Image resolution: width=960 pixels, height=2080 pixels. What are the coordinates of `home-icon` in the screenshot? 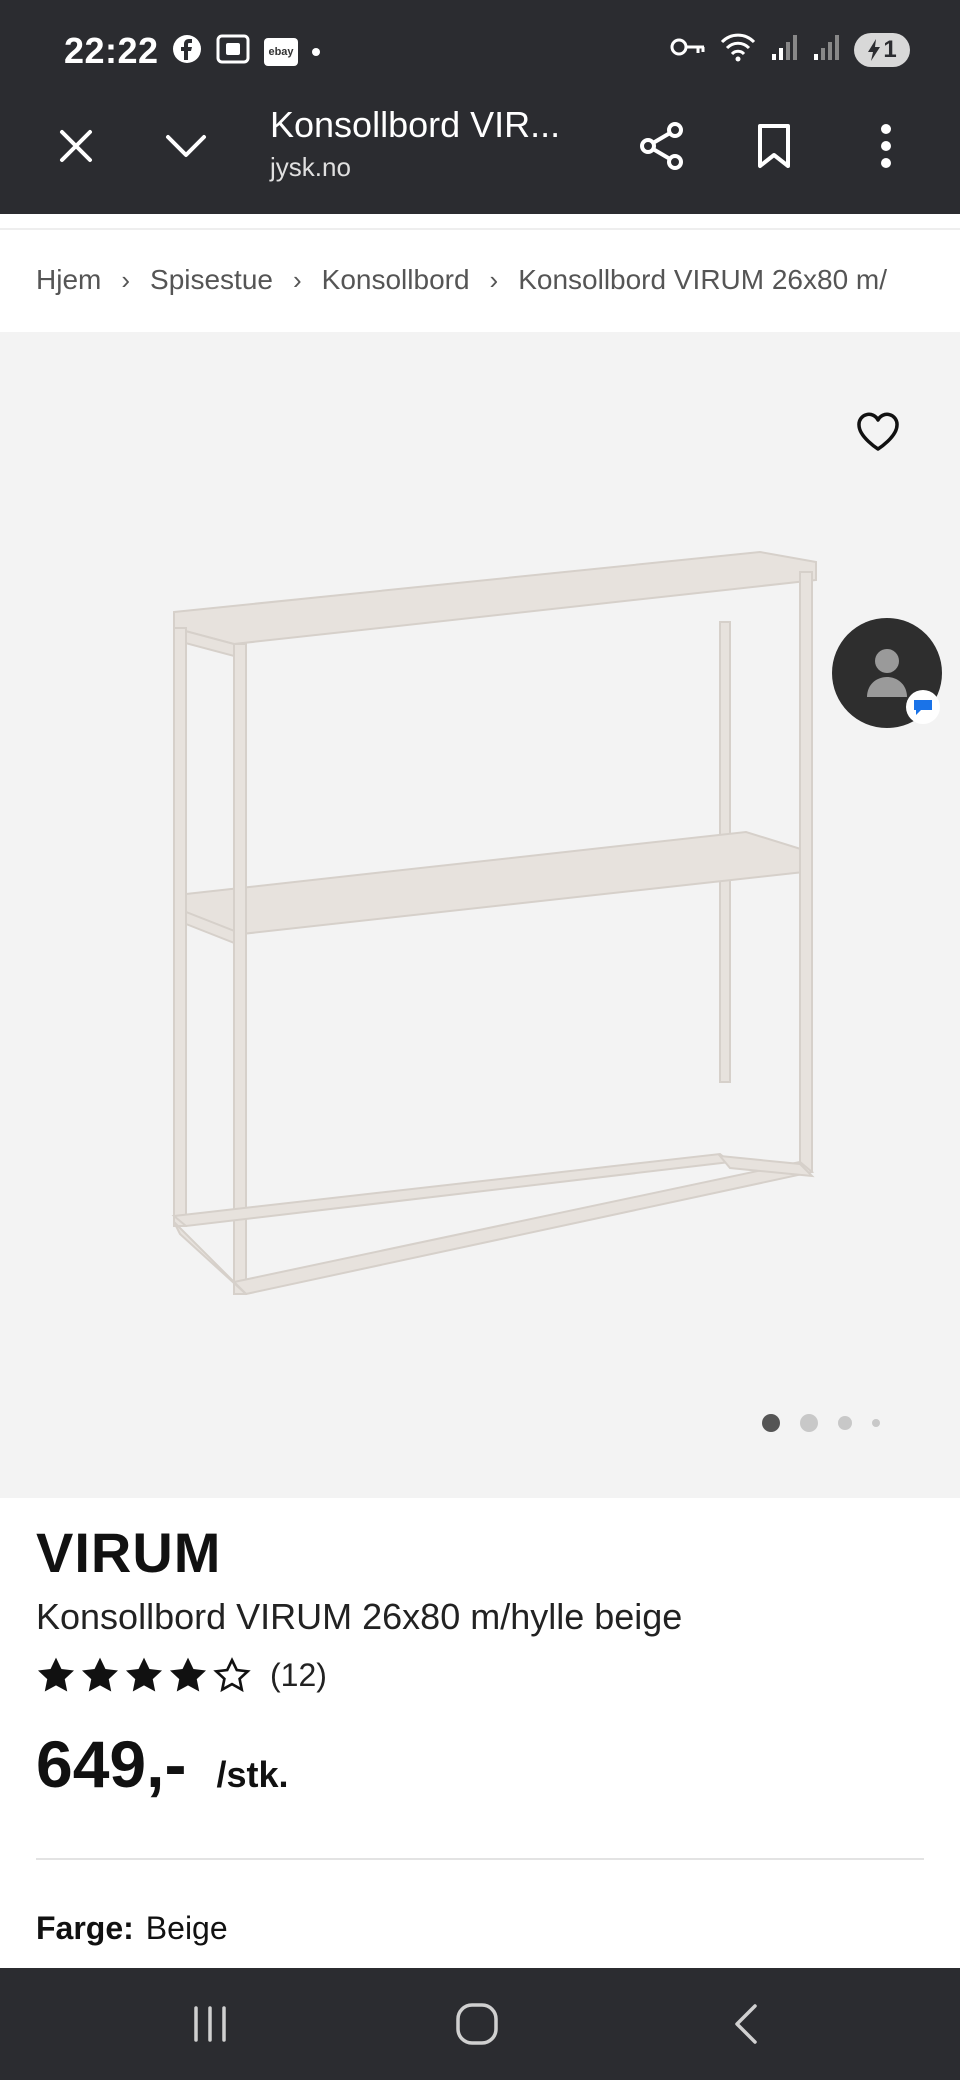 It's located at (477, 2024).